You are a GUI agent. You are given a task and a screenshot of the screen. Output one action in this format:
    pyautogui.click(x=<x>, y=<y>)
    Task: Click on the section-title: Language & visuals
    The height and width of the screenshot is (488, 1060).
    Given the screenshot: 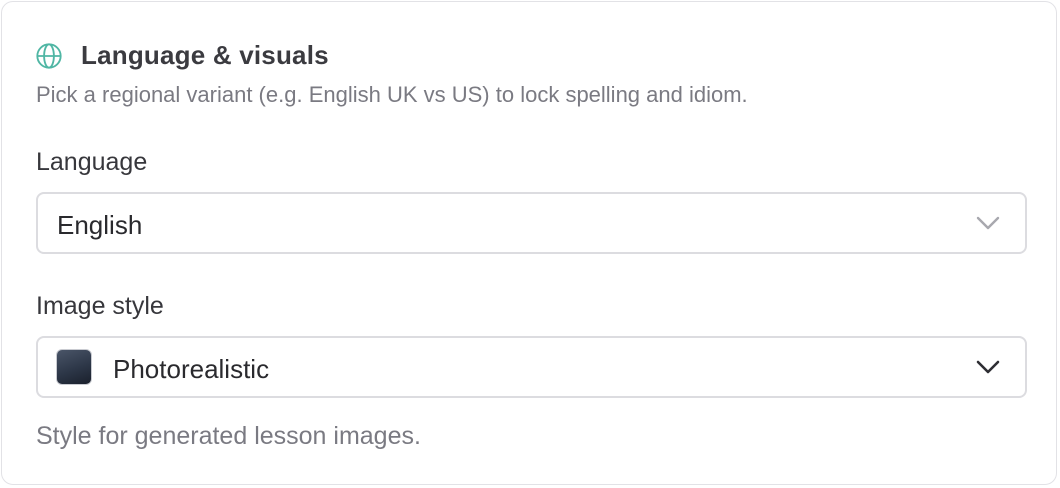 What is the action you would take?
    pyautogui.click(x=205, y=55)
    